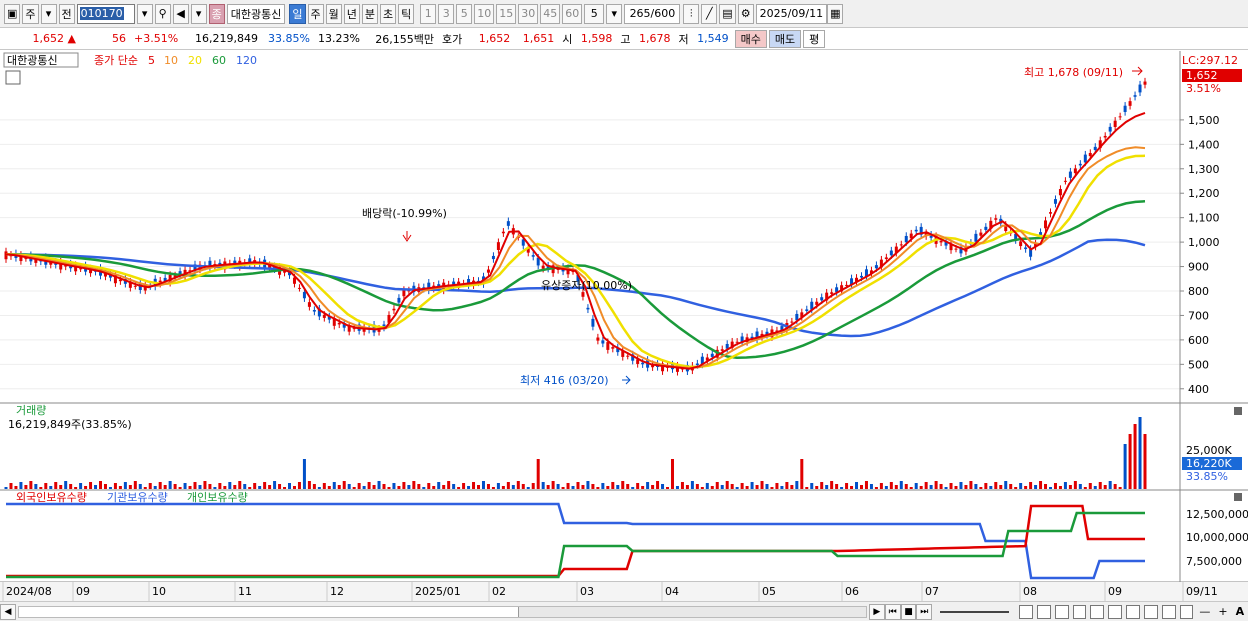 Image resolution: width=1248 pixels, height=621 pixels. What do you see at coordinates (198, 13) in the screenshot?
I see `list-dropdown-icon: ▾` at bounding box center [198, 13].